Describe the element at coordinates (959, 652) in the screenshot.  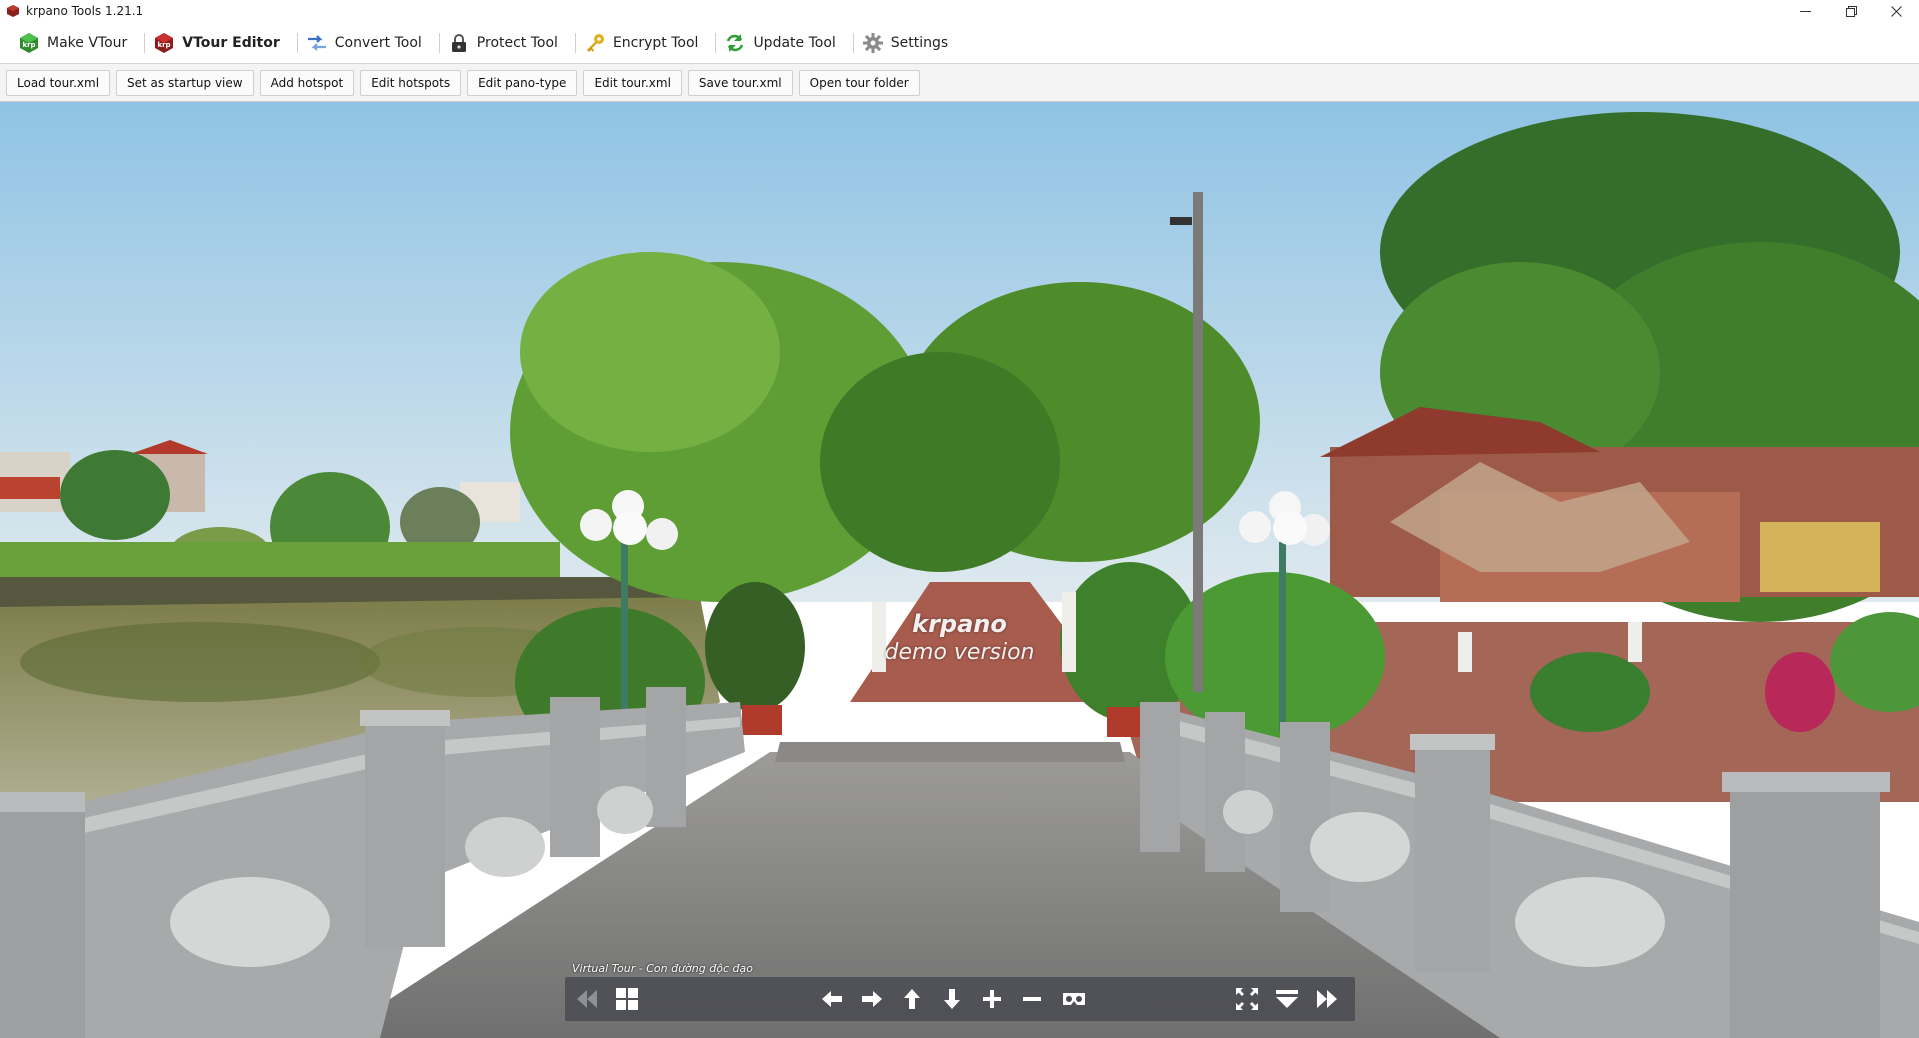
I see `watermark-subtitle: demo version` at that location.